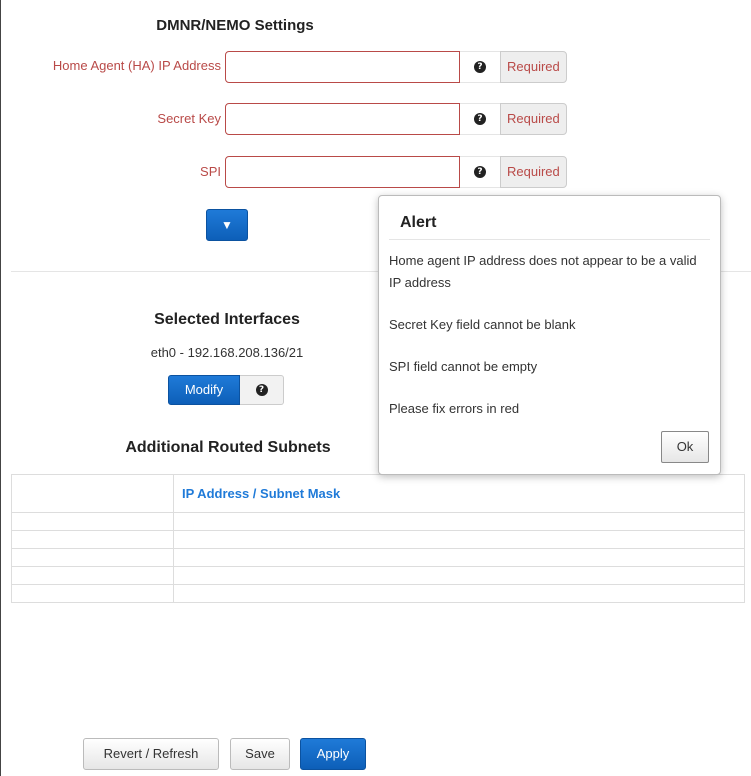 The image size is (751, 776). I want to click on secret-key-label: Secret Key, so click(189, 118).